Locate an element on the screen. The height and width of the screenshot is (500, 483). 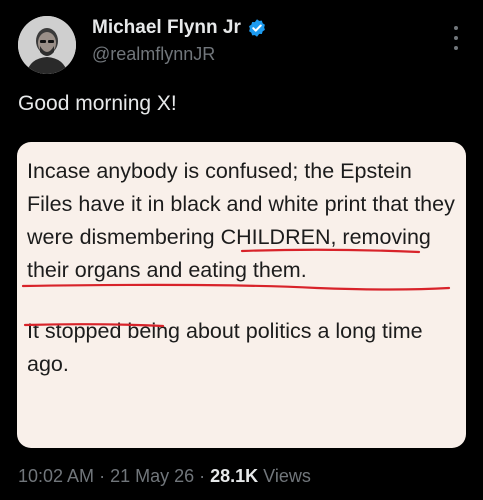
tweet-time: 10:02 AM is located at coordinates (56, 476).